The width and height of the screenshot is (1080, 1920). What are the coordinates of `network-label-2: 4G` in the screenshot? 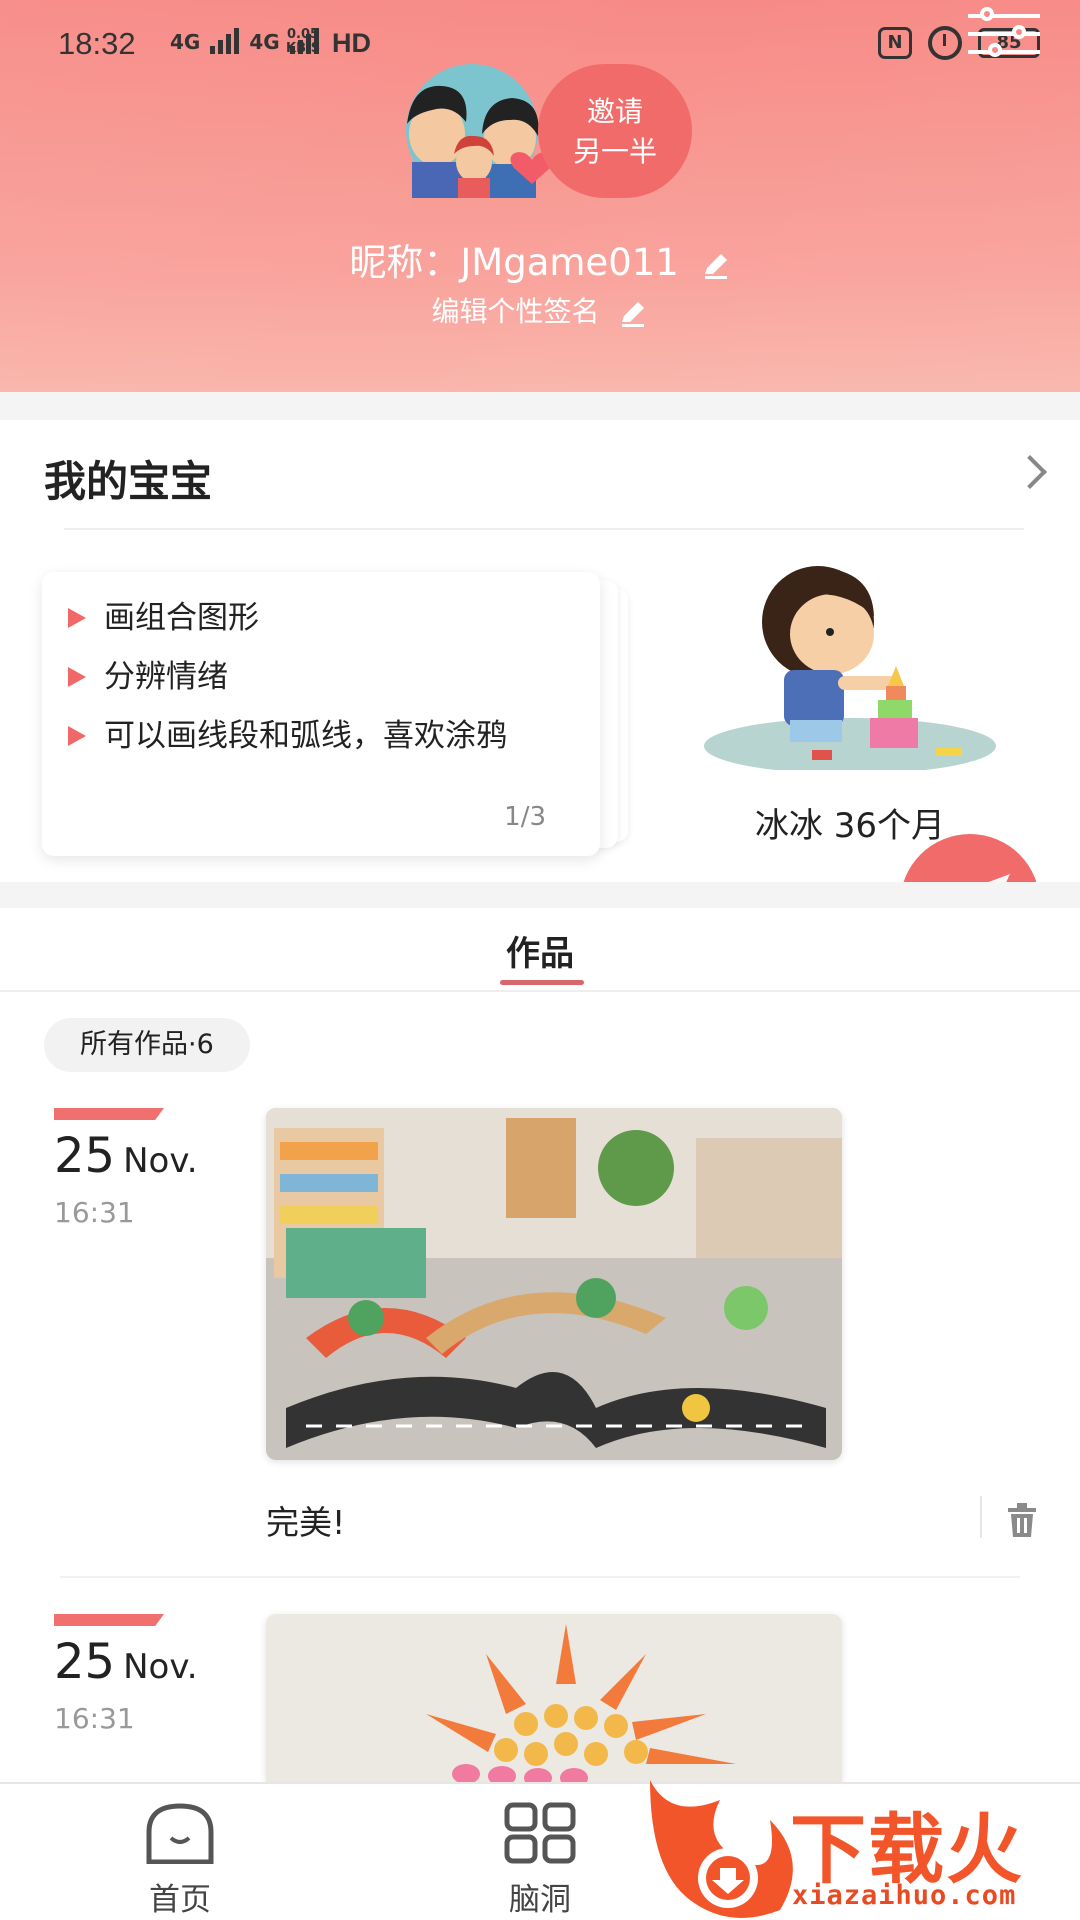 It's located at (264, 42).